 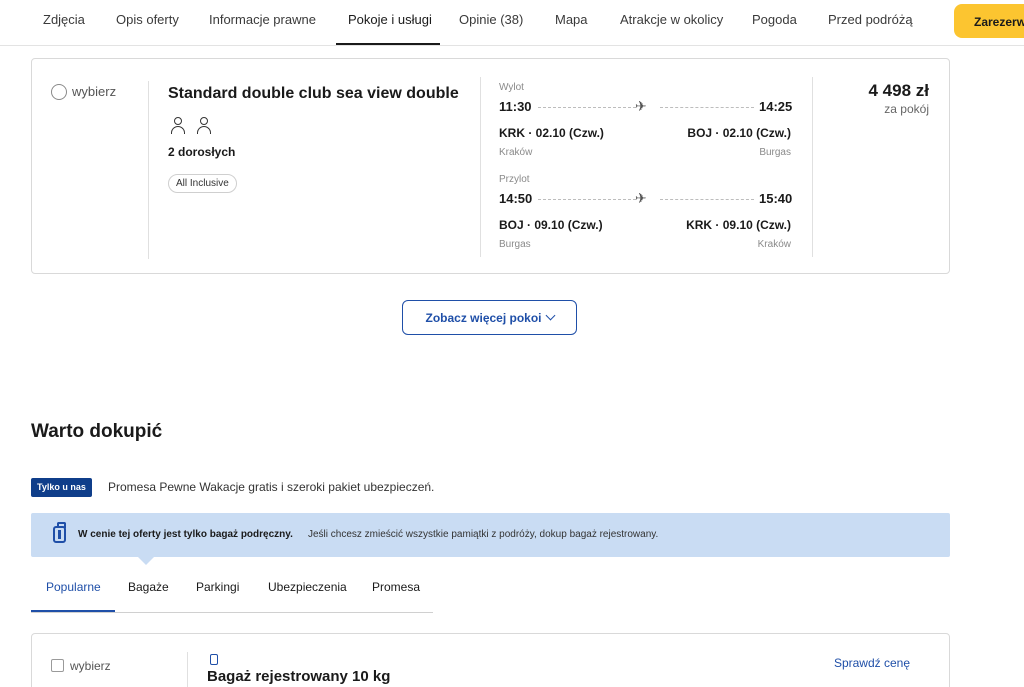 What do you see at coordinates (59, 92) in the screenshot?
I see `select-room-radio` at bounding box center [59, 92].